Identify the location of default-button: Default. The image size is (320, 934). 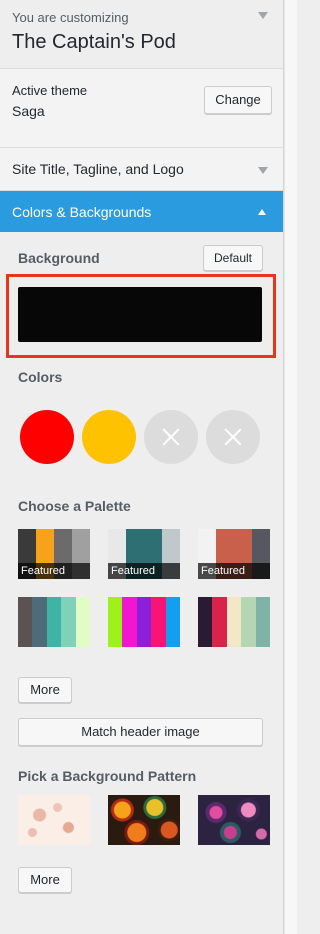
(233, 258).